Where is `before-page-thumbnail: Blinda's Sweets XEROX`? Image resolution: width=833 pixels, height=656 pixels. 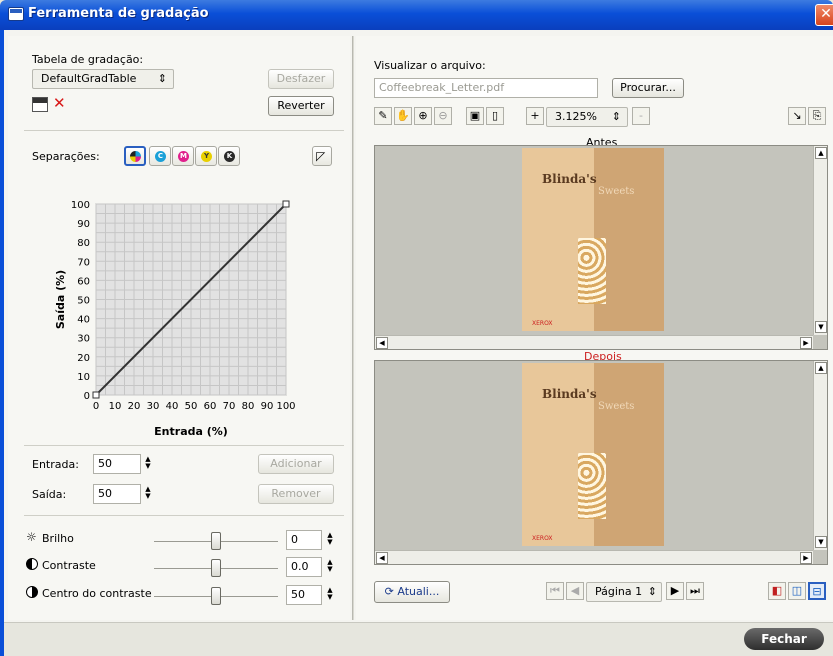 before-page-thumbnail: Blinda's Sweets XEROX is located at coordinates (593, 239).